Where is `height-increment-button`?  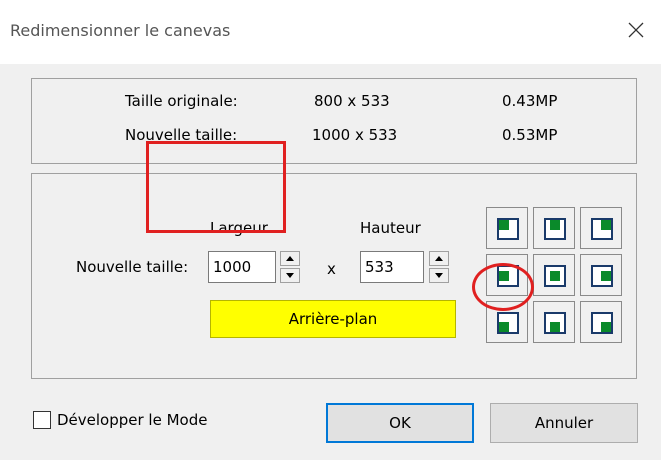
height-increment-button is located at coordinates (439, 258).